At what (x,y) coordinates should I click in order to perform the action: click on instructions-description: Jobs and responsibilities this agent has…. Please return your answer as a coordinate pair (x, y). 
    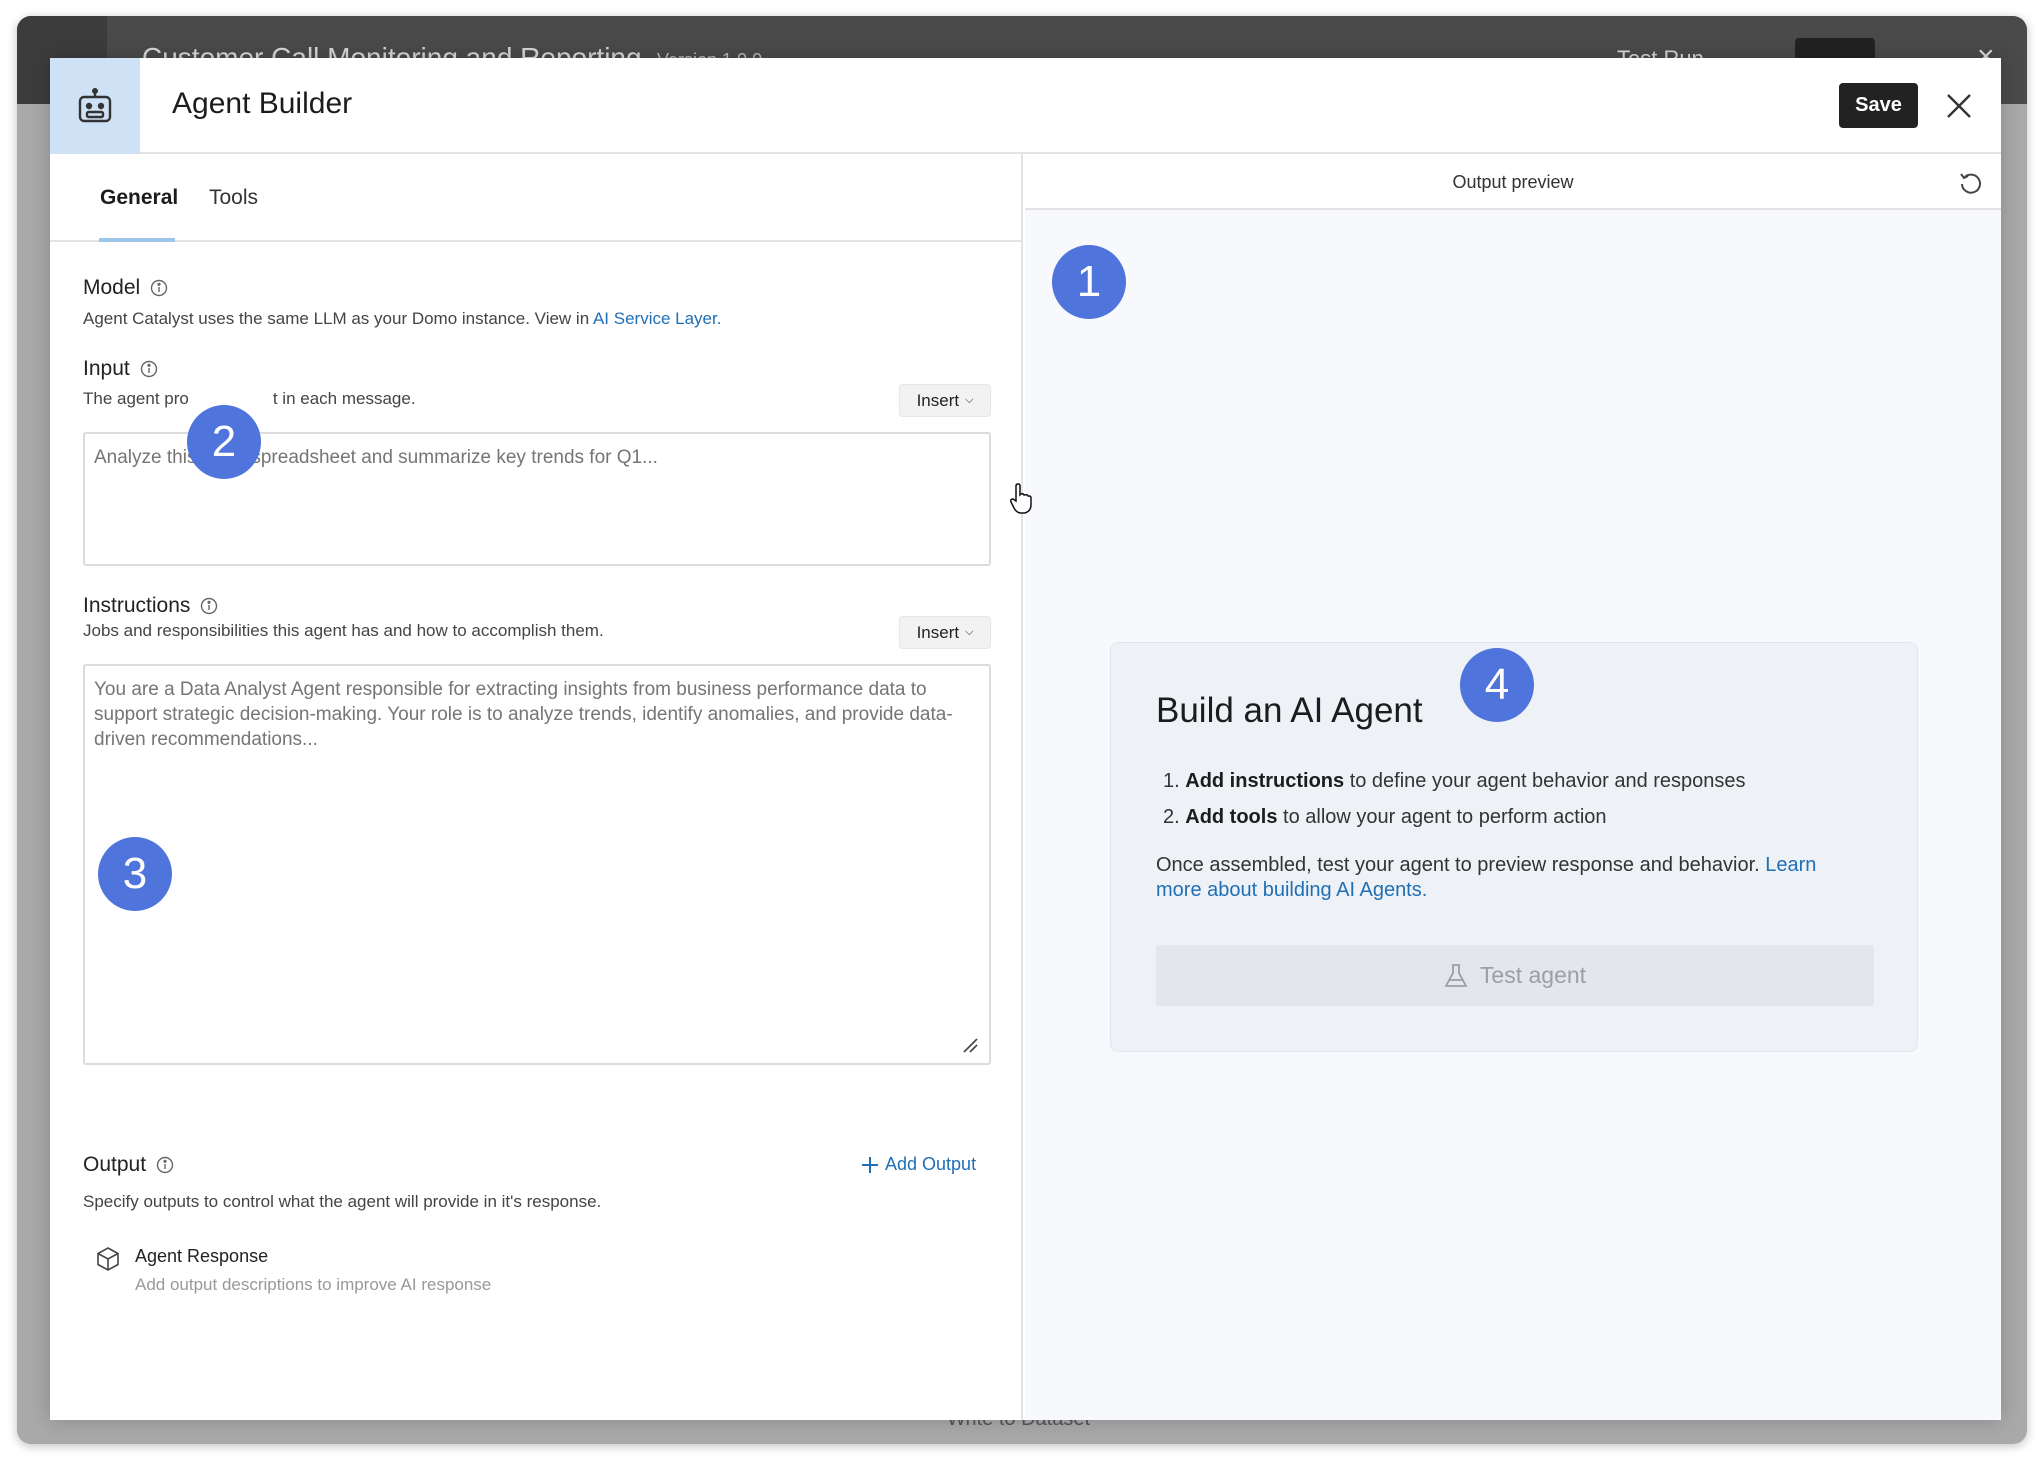
    Looking at the image, I should click on (343, 630).